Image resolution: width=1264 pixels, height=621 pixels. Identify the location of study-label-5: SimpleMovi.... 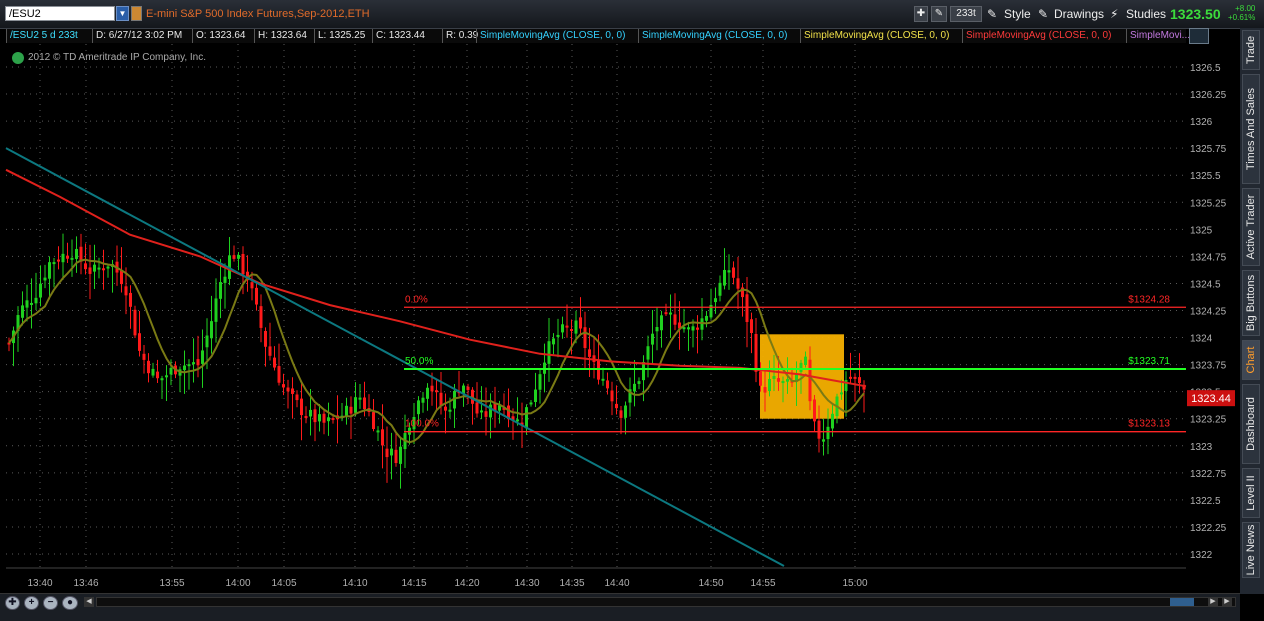
(1158, 36).